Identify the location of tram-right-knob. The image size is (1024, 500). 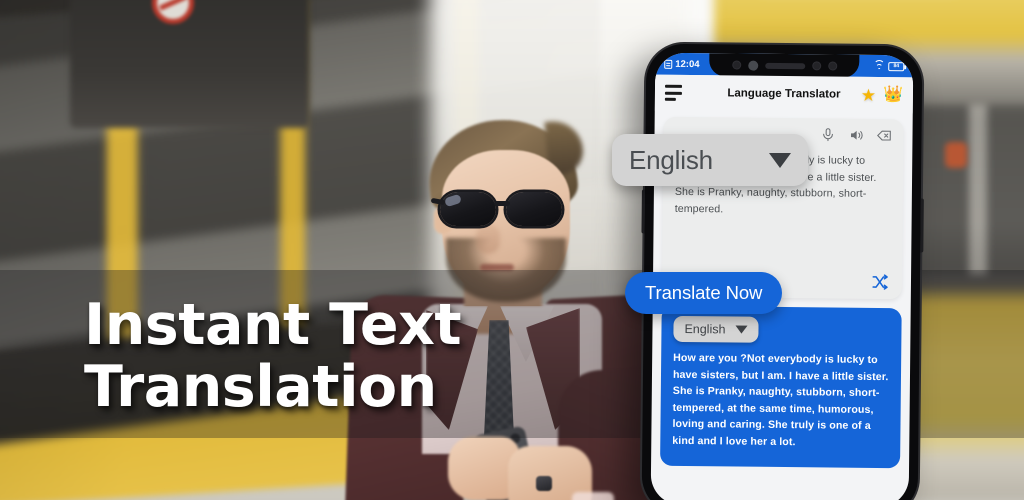
(956, 155).